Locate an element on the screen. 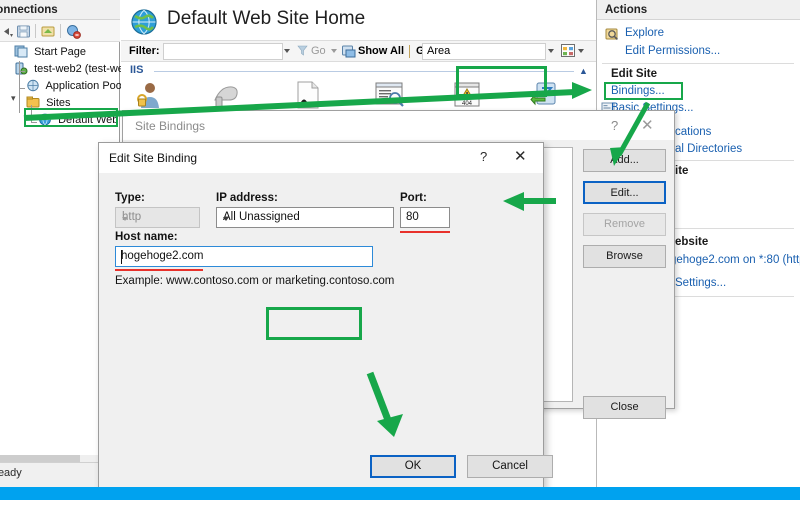 The height and width of the screenshot is (519, 800). tree-item-application-pools: Application Poo is located at coordinates (61, 86).